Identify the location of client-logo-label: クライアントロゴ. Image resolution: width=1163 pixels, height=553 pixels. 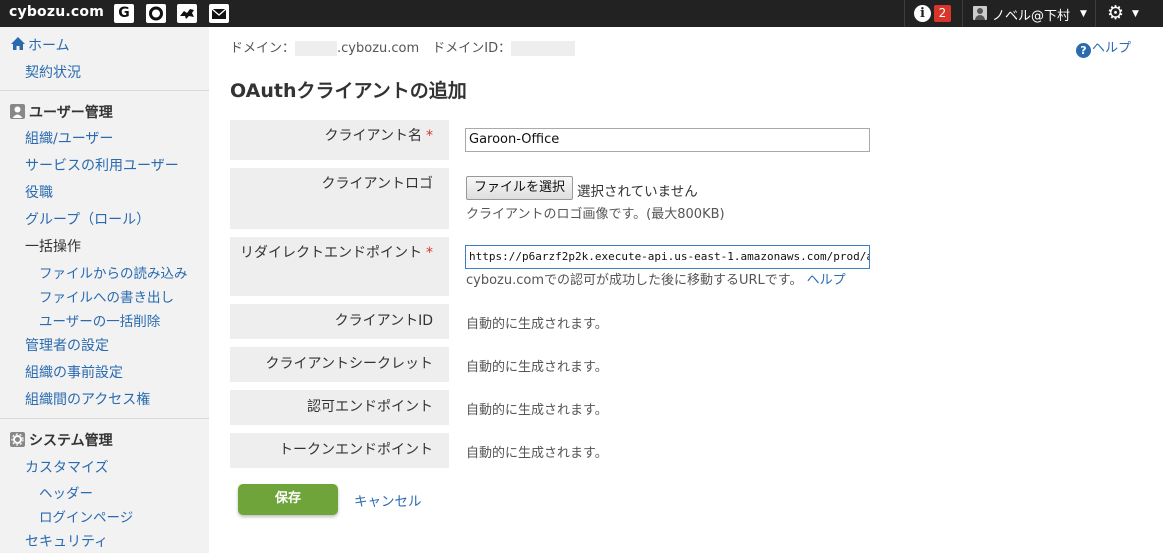
(339, 198).